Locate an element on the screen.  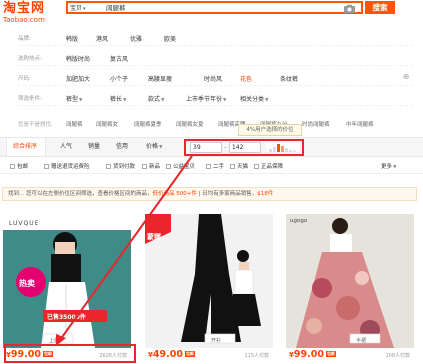
more-options-label: 更多 is located at coordinates (387, 167).